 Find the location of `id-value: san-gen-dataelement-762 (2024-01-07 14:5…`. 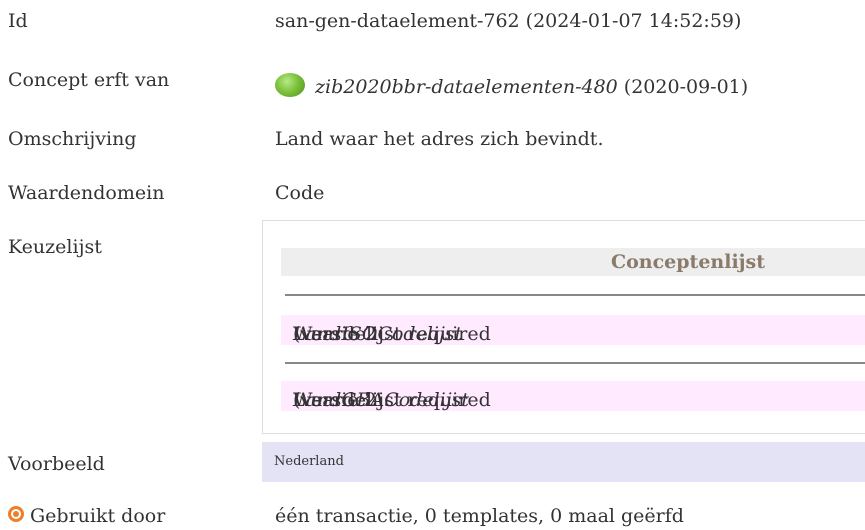

id-value: san-gen-dataelement-762 (2024-01-07 14:5… is located at coordinates (508, 21).